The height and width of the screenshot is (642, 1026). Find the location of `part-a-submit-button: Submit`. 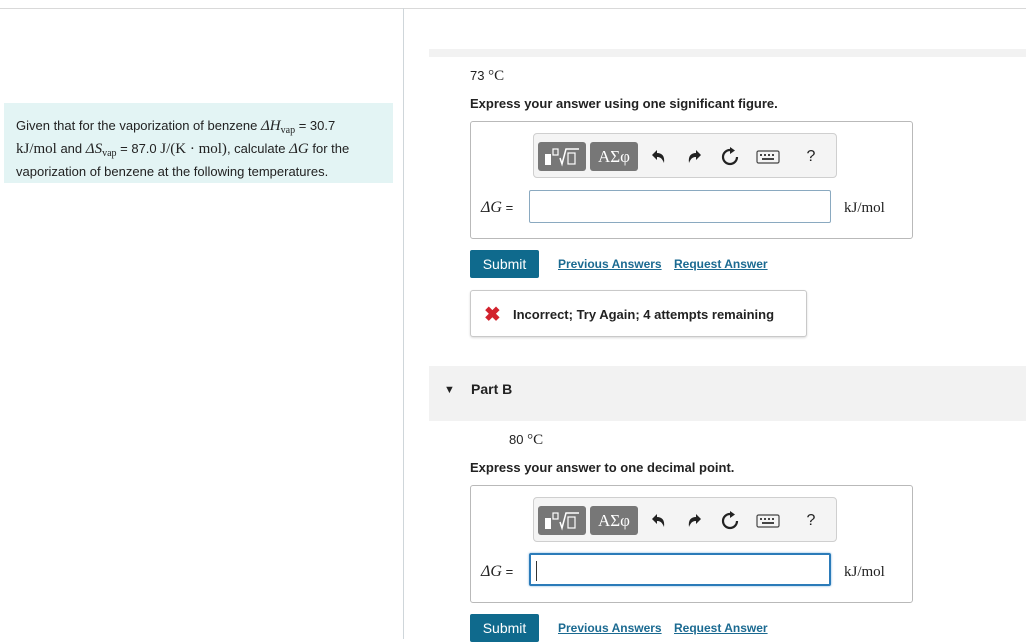

part-a-submit-button: Submit is located at coordinates (504, 264).